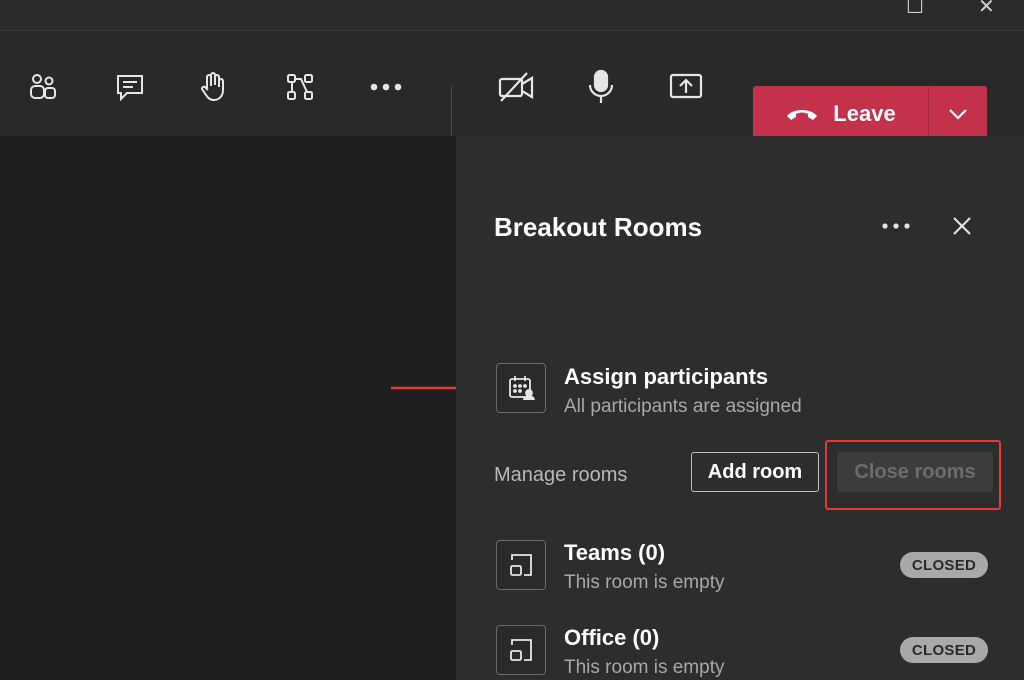 This screenshot has height=680, width=1024. I want to click on assign-participants-button, so click(521, 388).